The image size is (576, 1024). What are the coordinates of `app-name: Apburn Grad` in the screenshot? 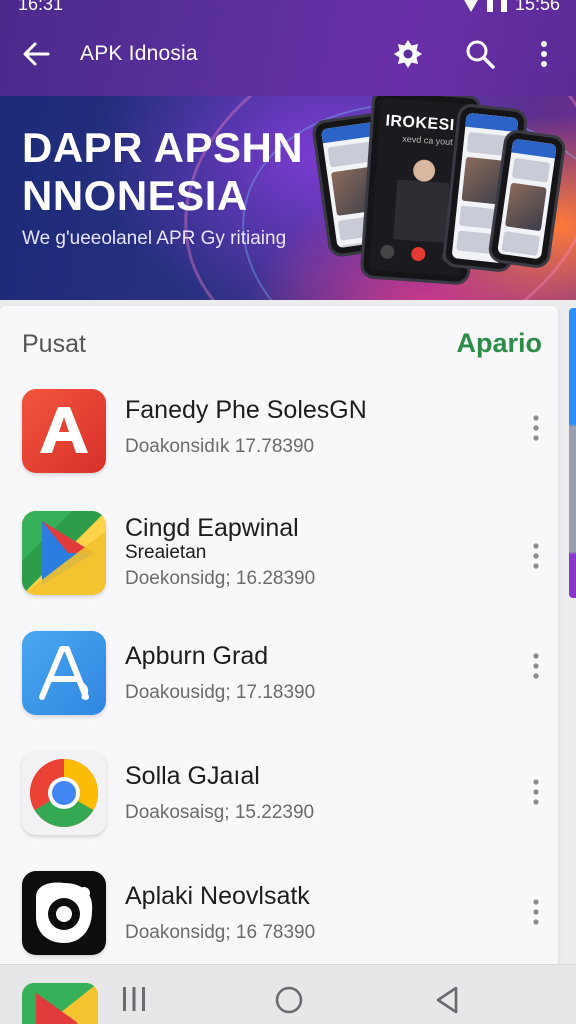 It's located at (197, 656).